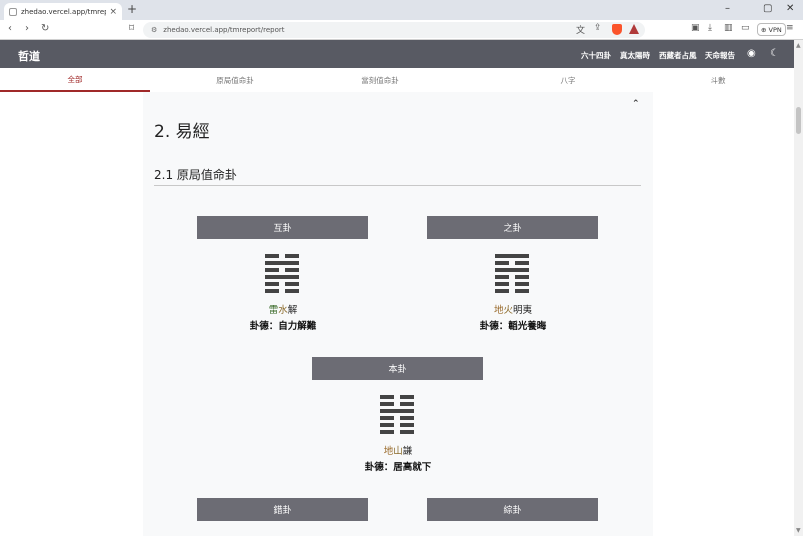 The image size is (803, 536). What do you see at coordinates (512, 274) in the screenshot?
I see `zhigua-hexagram` at bounding box center [512, 274].